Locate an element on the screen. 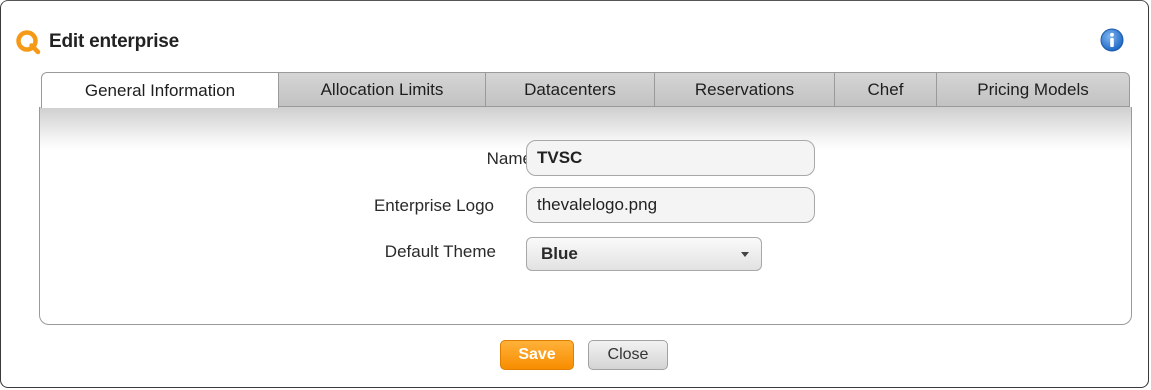  tab-reservations: Reservations is located at coordinates (745, 89).